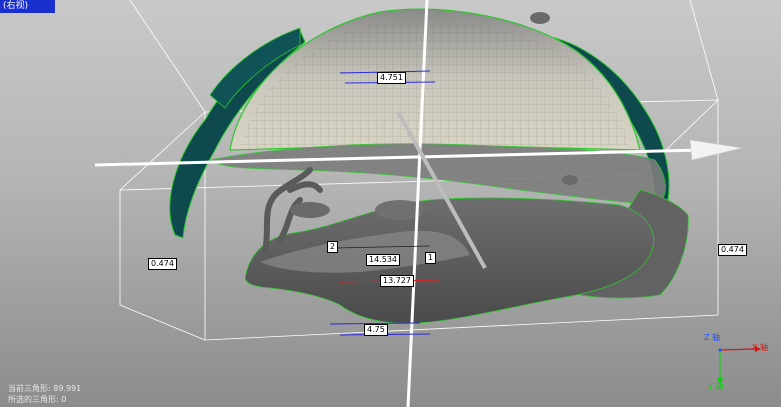  What do you see at coordinates (391, 78) in the screenshot?
I see `measurement-top-width: 4.751` at bounding box center [391, 78].